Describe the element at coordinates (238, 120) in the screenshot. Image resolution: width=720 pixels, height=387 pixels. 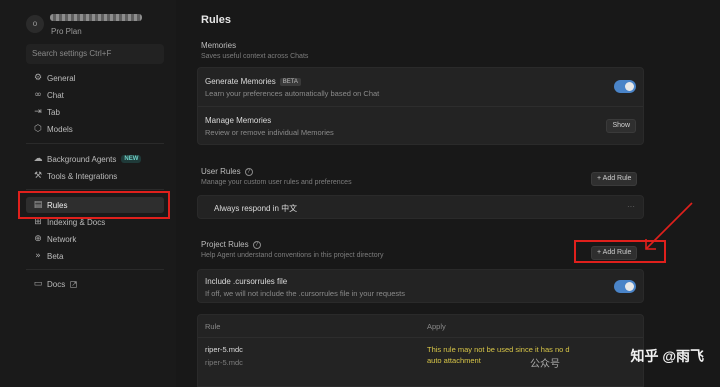
I see `manage-memories-title: Manage Memories` at that location.